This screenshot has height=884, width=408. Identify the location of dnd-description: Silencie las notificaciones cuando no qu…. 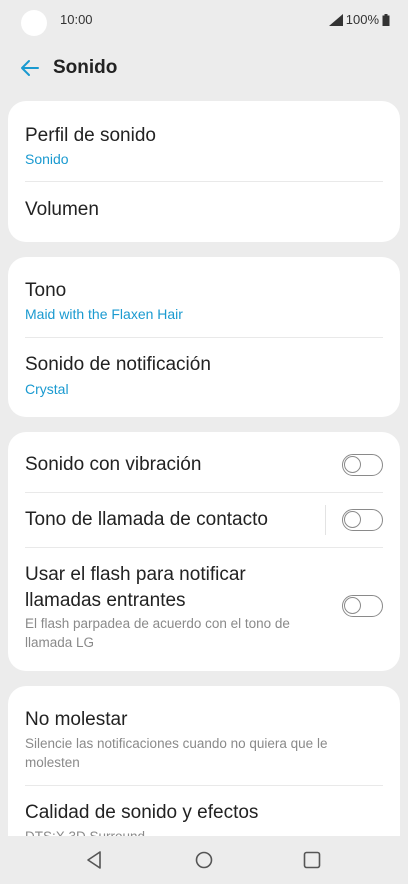
(176, 753).